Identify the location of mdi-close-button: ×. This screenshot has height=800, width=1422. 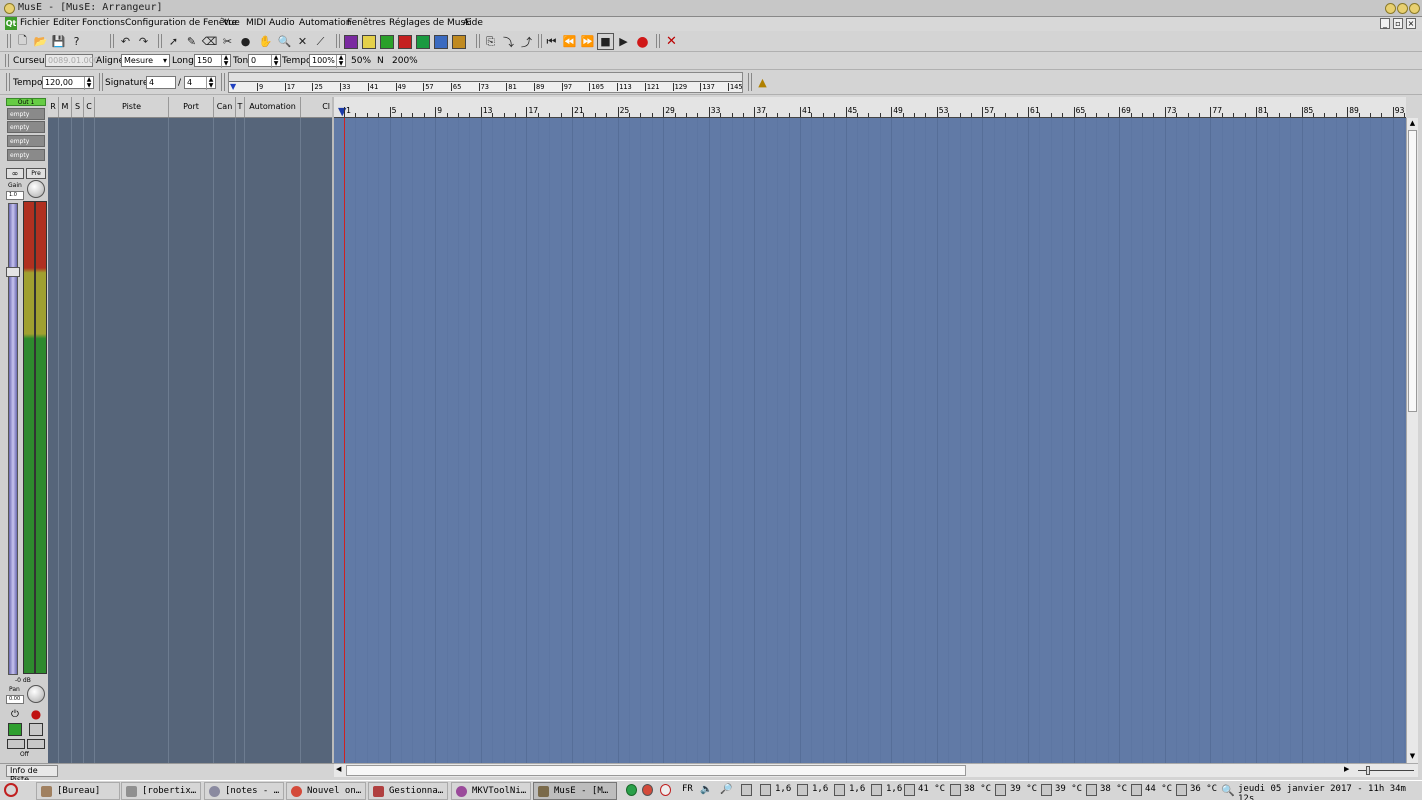
(1411, 23).